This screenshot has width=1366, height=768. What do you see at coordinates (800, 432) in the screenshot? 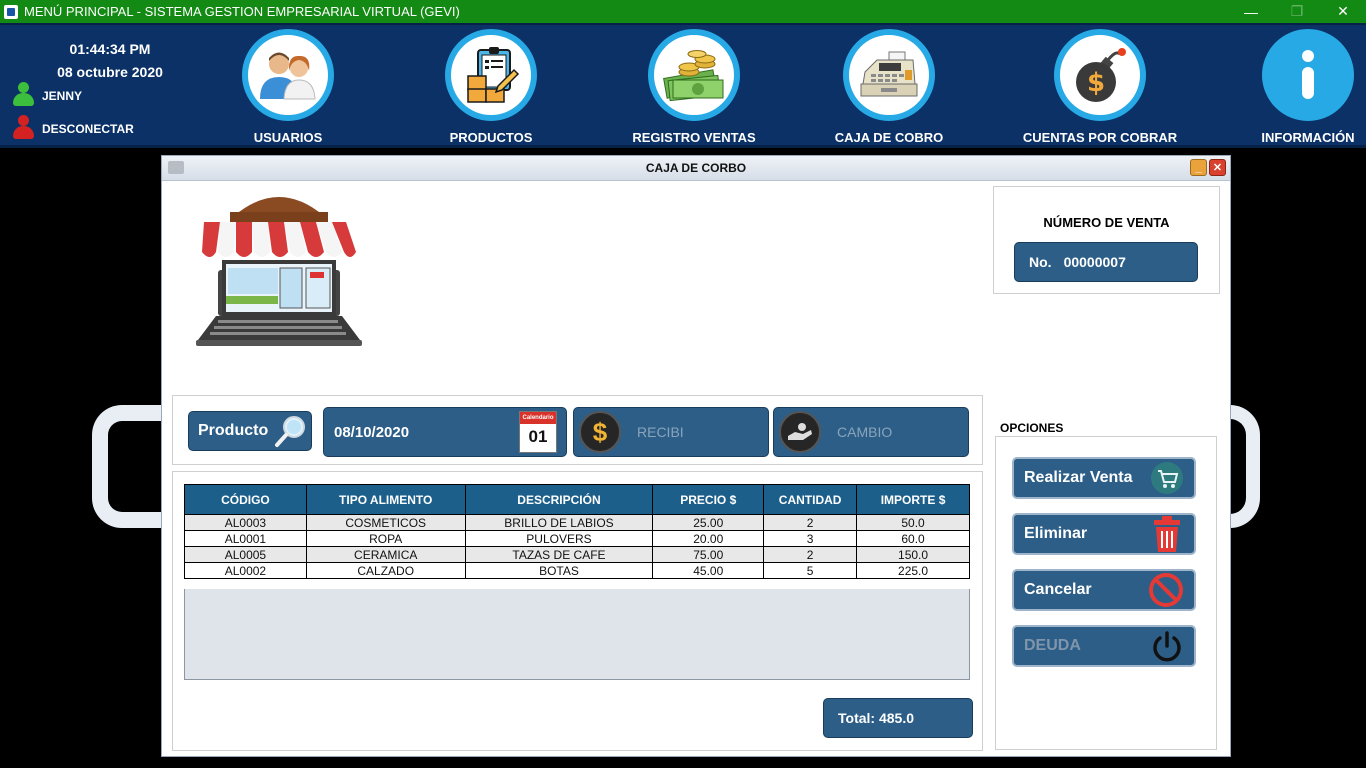
I see `hand-coin-icon` at bounding box center [800, 432].